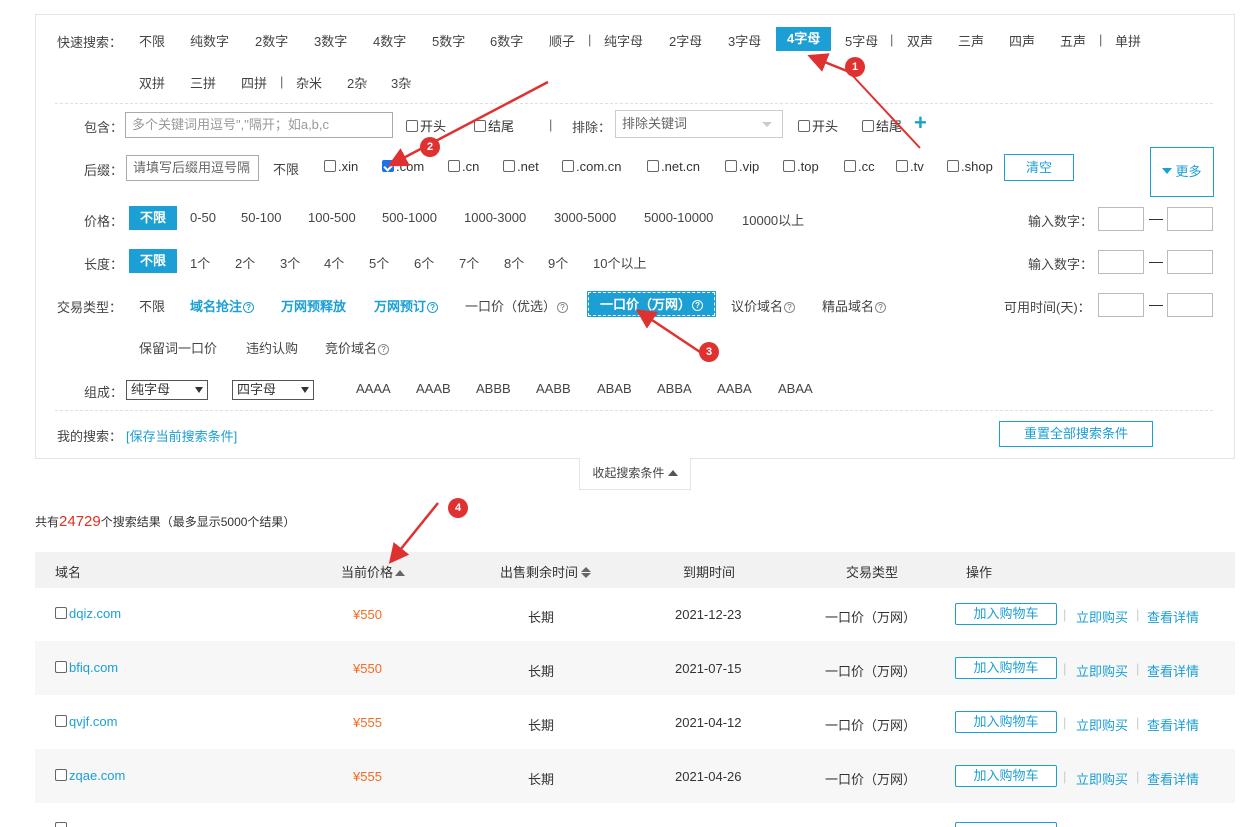  What do you see at coordinates (855, 67) in the screenshot?
I see `annotation-badge: 1` at bounding box center [855, 67].